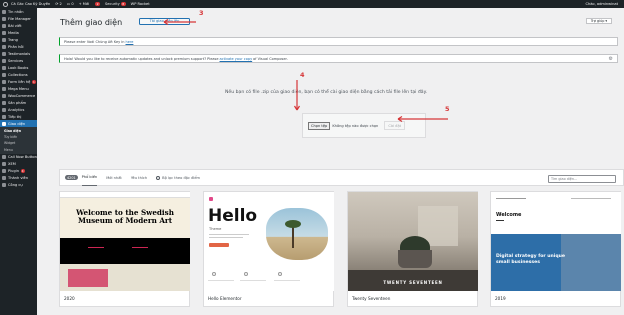 Image resolution: width=624 pixels, height=315 pixels. I want to click on annotation-label-3: 3, so click(201, 13).